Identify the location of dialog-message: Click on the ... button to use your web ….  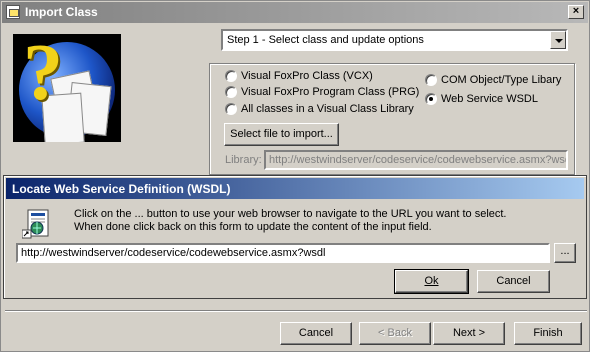
(290, 220).